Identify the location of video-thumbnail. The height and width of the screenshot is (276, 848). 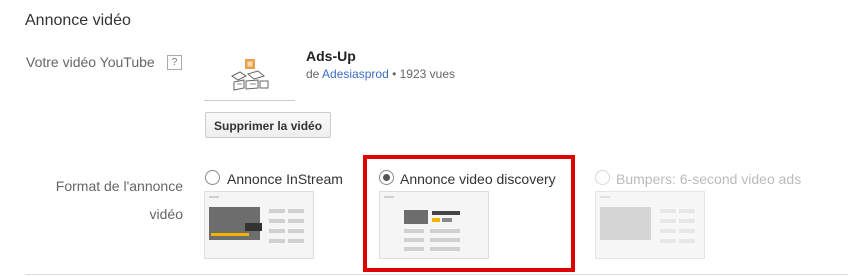
(249, 74).